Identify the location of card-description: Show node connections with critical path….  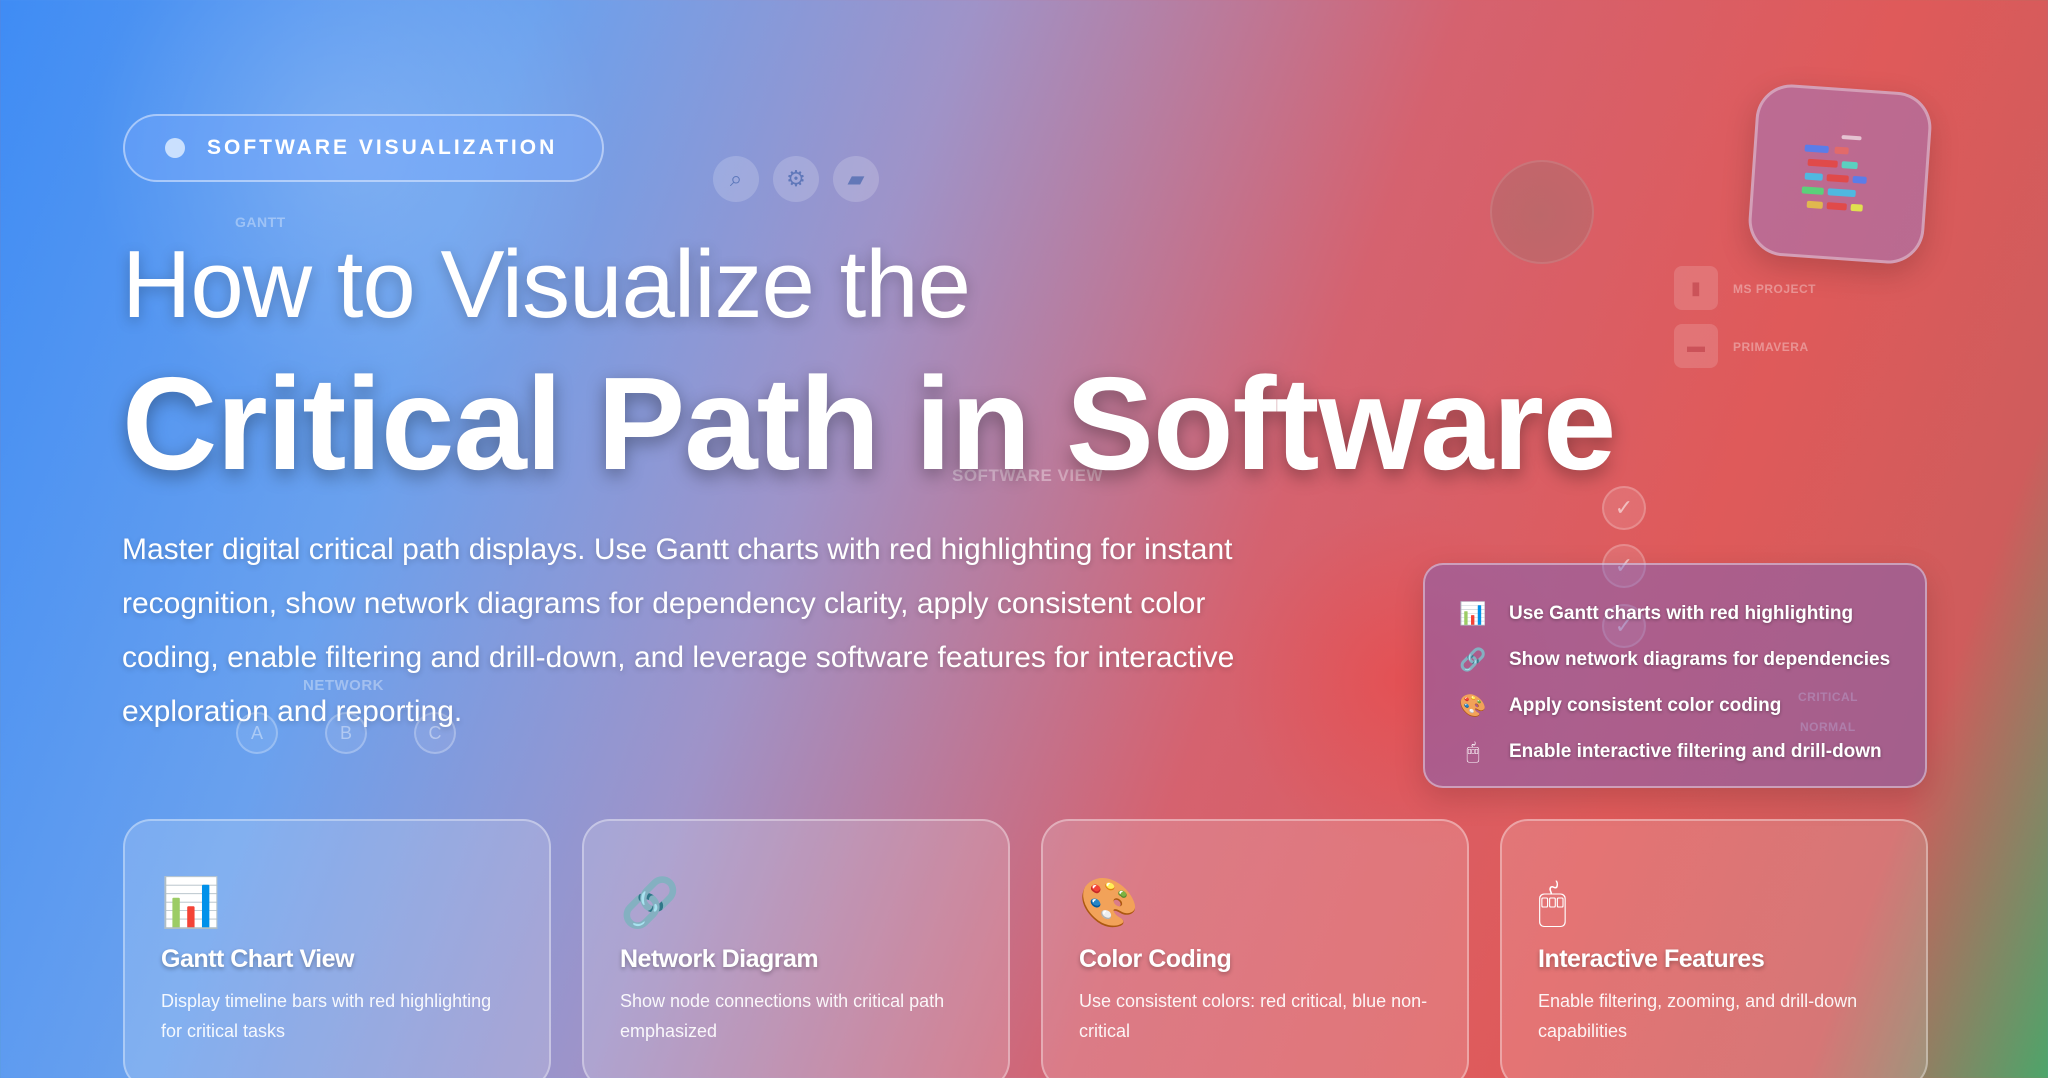
(782, 1016).